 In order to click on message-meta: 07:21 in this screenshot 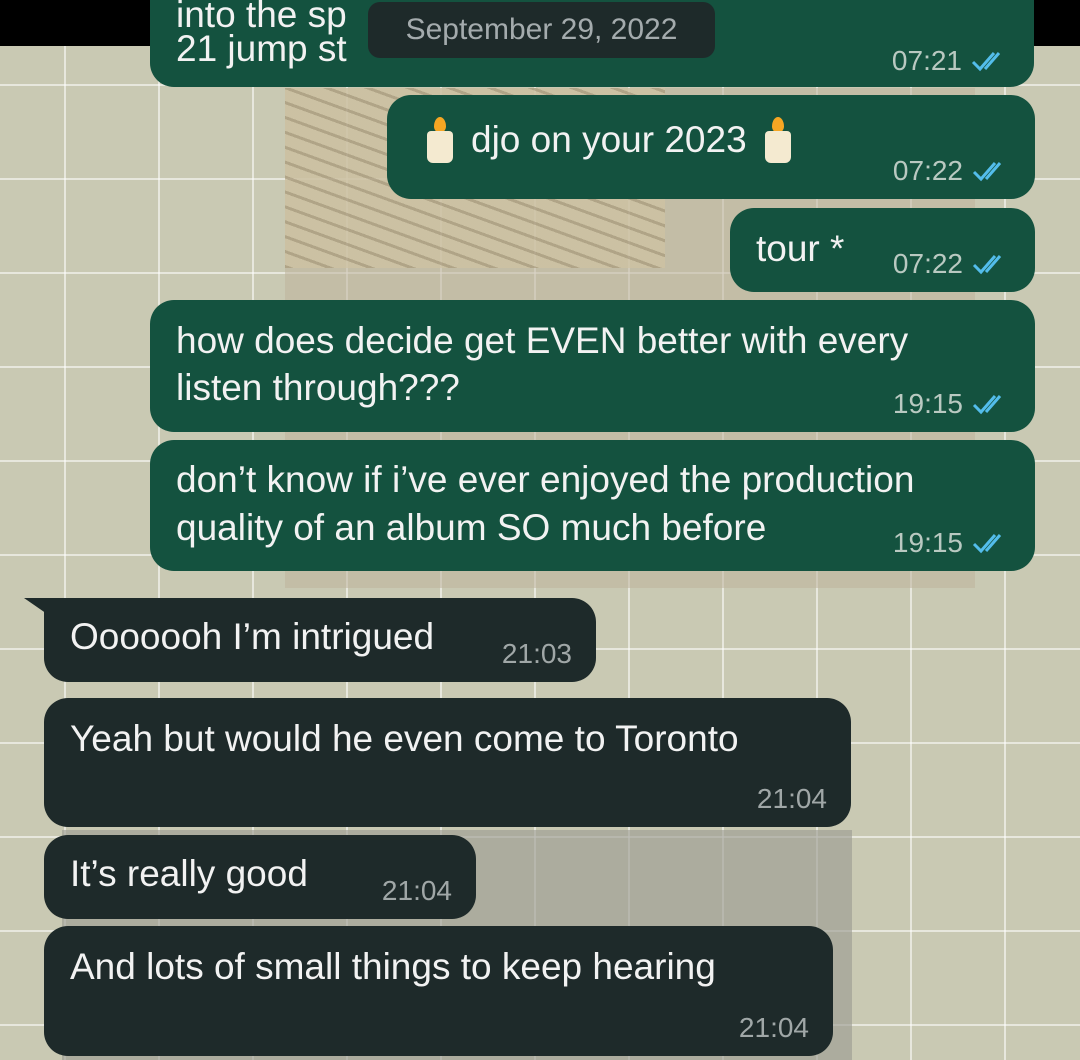, I will do `click(951, 61)`.